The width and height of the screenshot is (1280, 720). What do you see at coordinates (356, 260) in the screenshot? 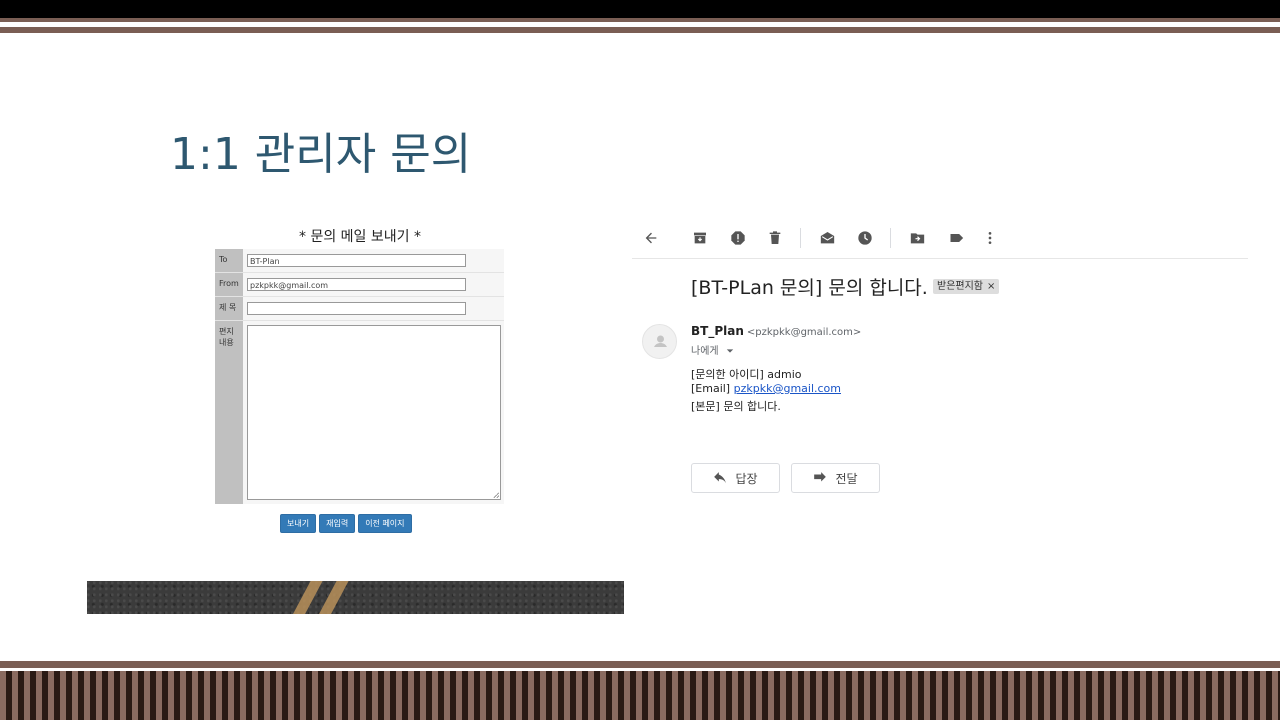
I see `to-input: BT-Plan` at bounding box center [356, 260].